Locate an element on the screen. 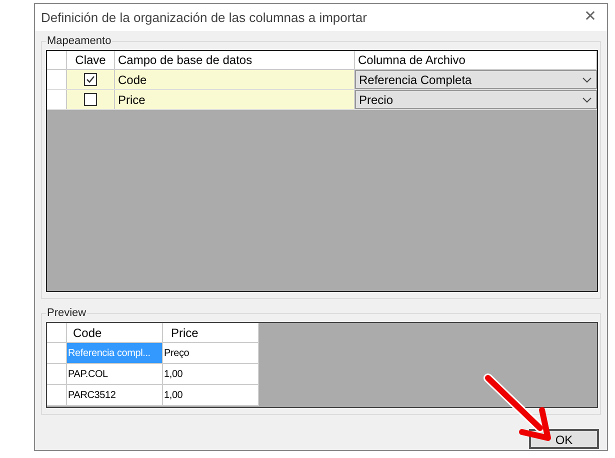 The height and width of the screenshot is (458, 615). group-title: Mapeamento is located at coordinates (79, 41).